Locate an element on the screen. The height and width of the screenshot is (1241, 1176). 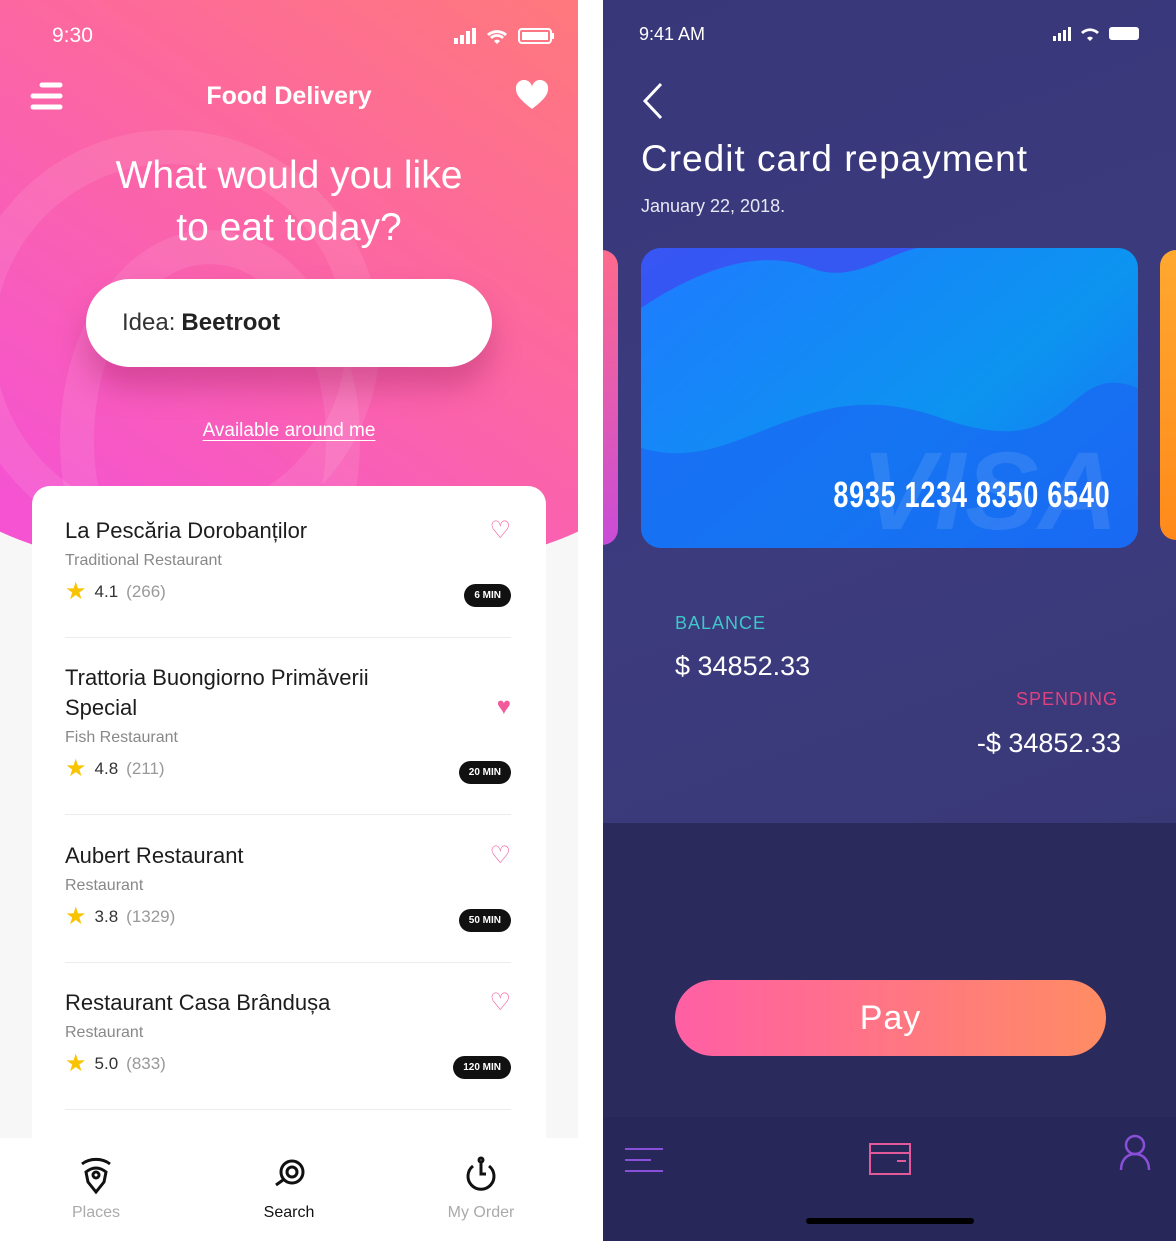
restaurant-name: La Pescăria Dorobanților is located at coordinates (186, 530).